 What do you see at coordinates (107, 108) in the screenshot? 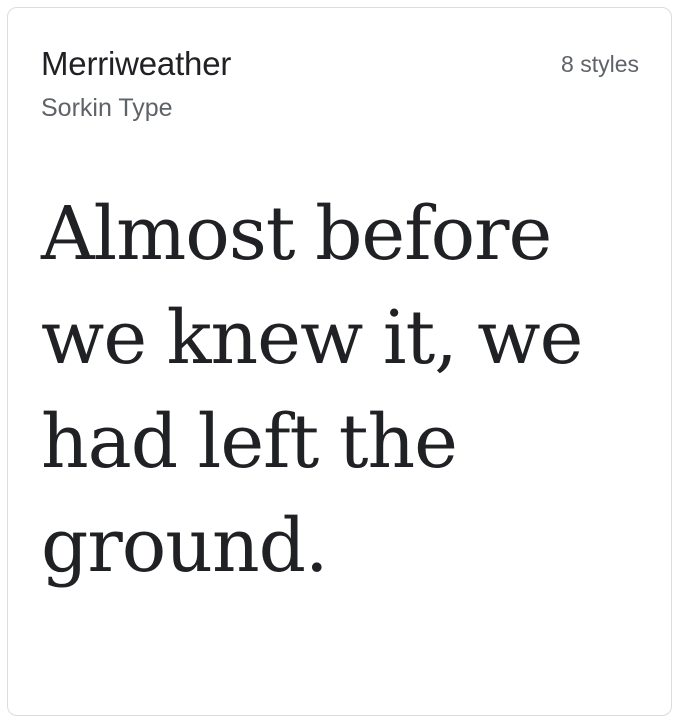
I see `font-designer: Sorkin Type` at bounding box center [107, 108].